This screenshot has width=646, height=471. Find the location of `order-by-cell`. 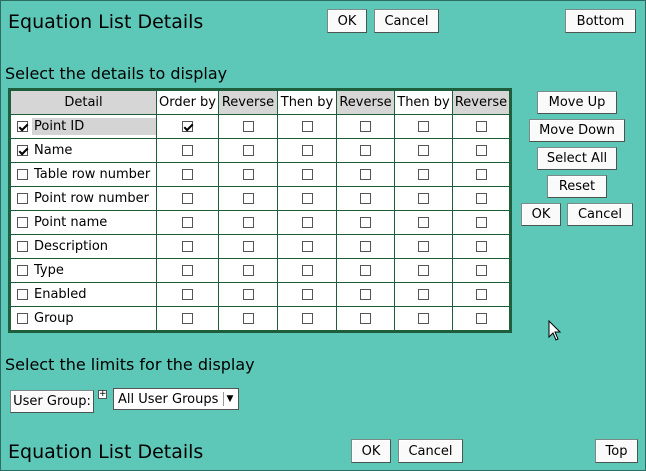

order-by-cell is located at coordinates (188, 151).